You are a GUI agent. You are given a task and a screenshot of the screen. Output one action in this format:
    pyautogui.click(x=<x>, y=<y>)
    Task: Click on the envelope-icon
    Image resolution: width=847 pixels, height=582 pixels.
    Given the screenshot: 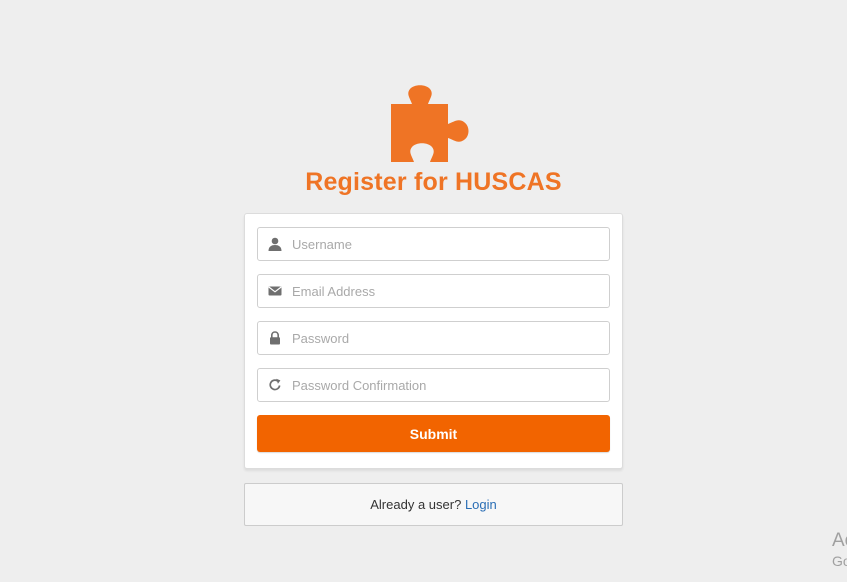 What is the action you would take?
    pyautogui.click(x=275, y=291)
    